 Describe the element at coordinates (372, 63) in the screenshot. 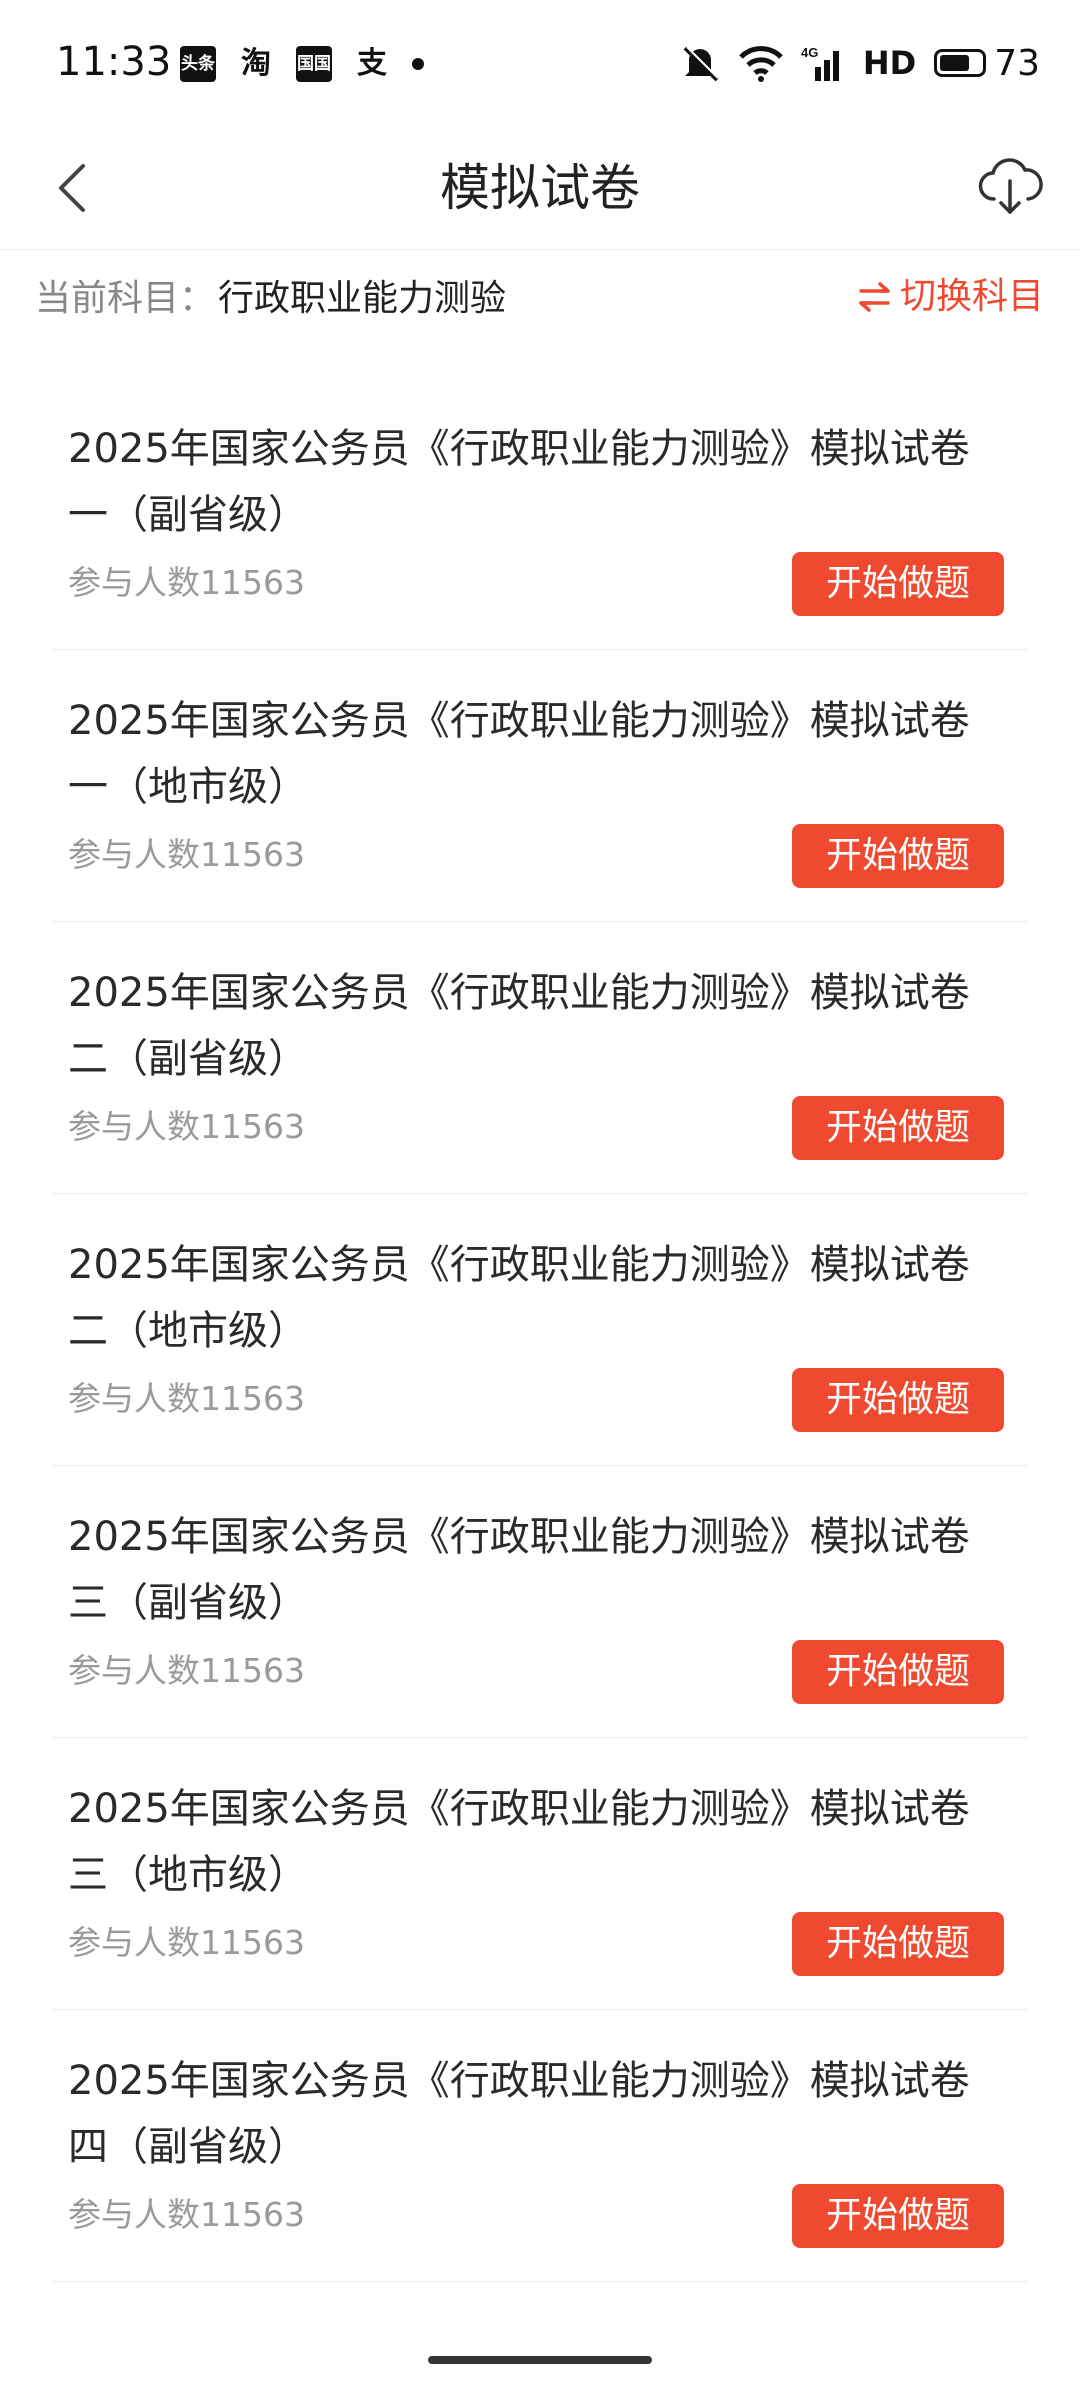

I see `alipay-app-icon: 支` at that location.